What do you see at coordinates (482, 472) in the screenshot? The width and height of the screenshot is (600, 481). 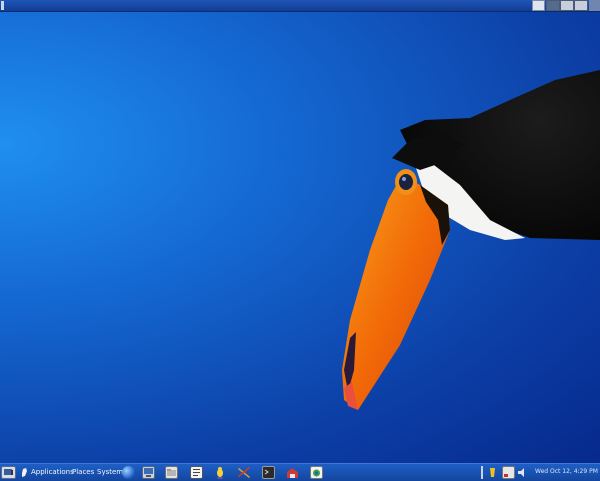 I see `panel-separator` at bounding box center [482, 472].